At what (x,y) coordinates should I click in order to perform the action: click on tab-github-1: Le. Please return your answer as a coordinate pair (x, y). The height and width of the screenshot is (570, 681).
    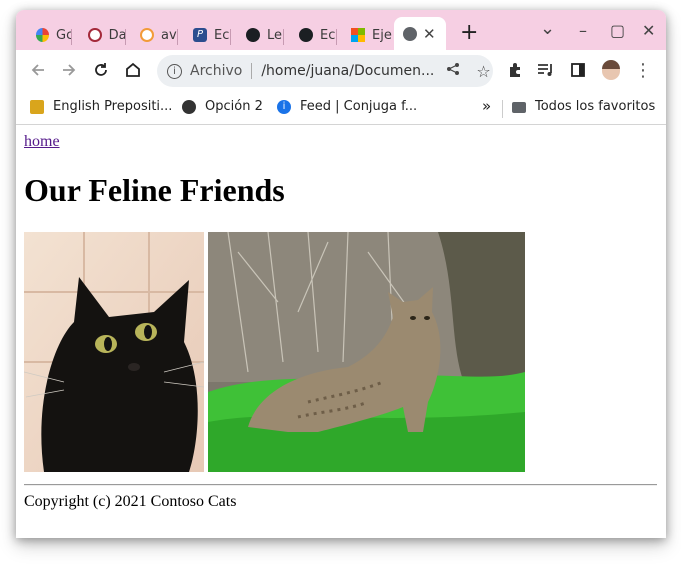
    Looking at the image, I should click on (260, 35).